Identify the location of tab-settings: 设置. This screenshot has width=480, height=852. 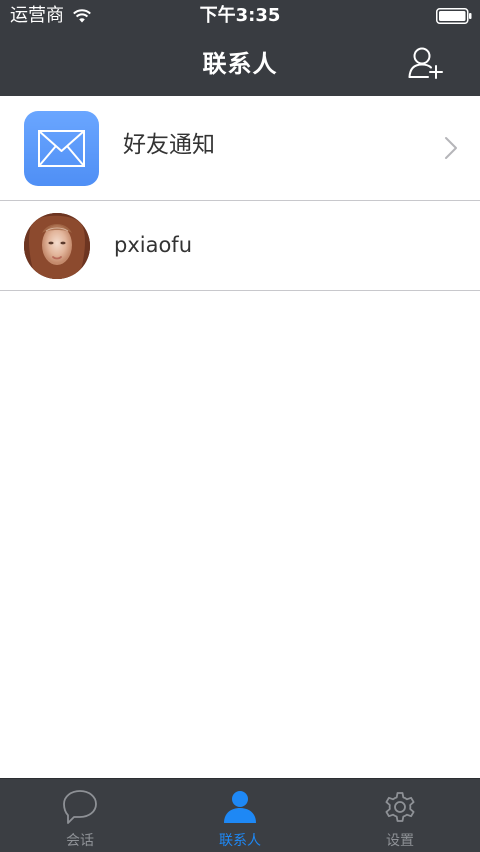
(400, 815).